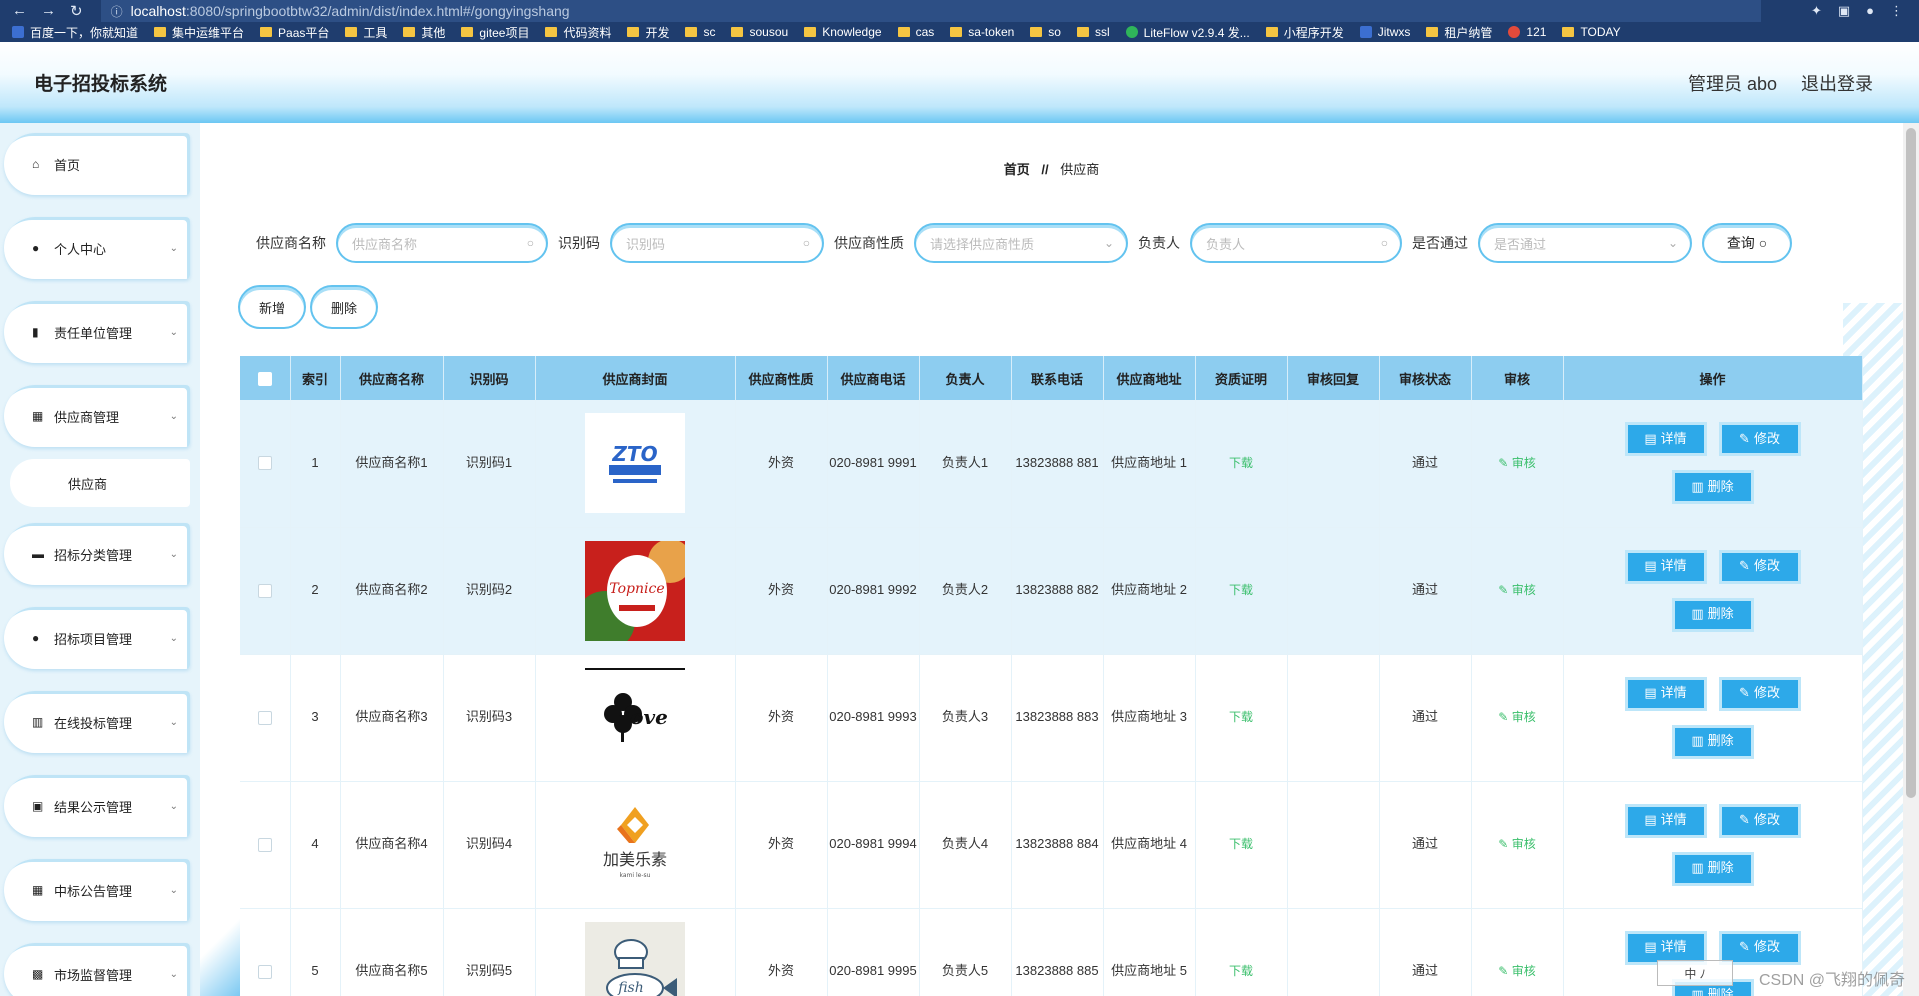  Describe the element at coordinates (1459, 32) in the screenshot. I see `bookmark-item: 租户纳管` at that location.